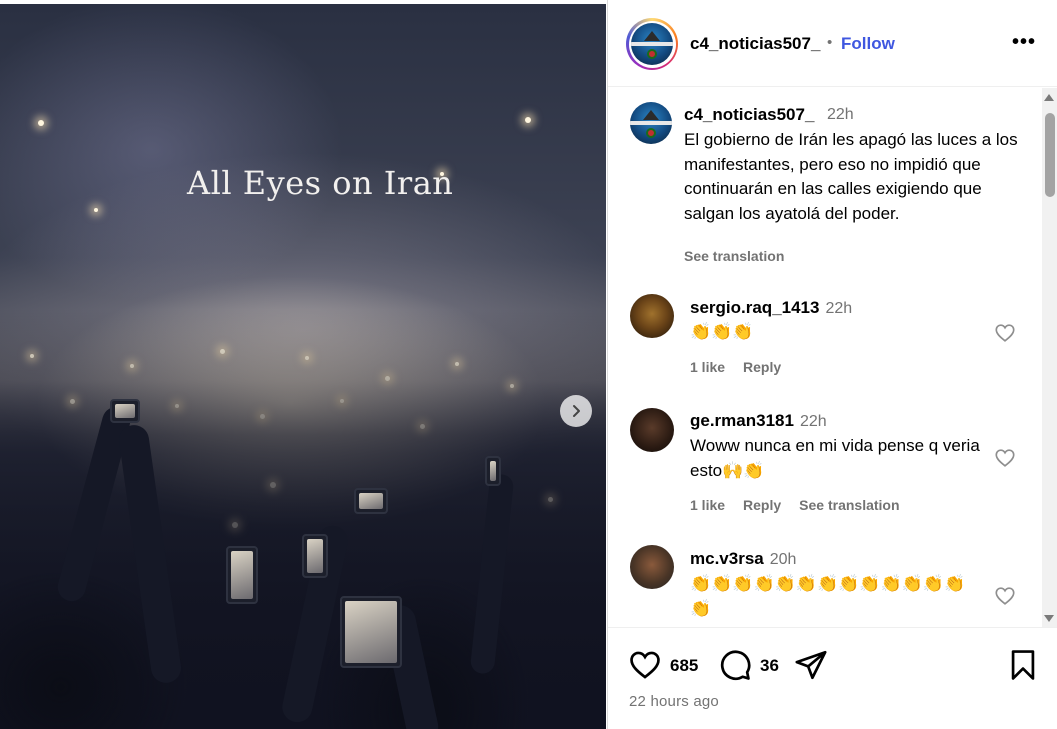  Describe the element at coordinates (1024, 42) in the screenshot. I see `more-options-icon: •••` at that location.